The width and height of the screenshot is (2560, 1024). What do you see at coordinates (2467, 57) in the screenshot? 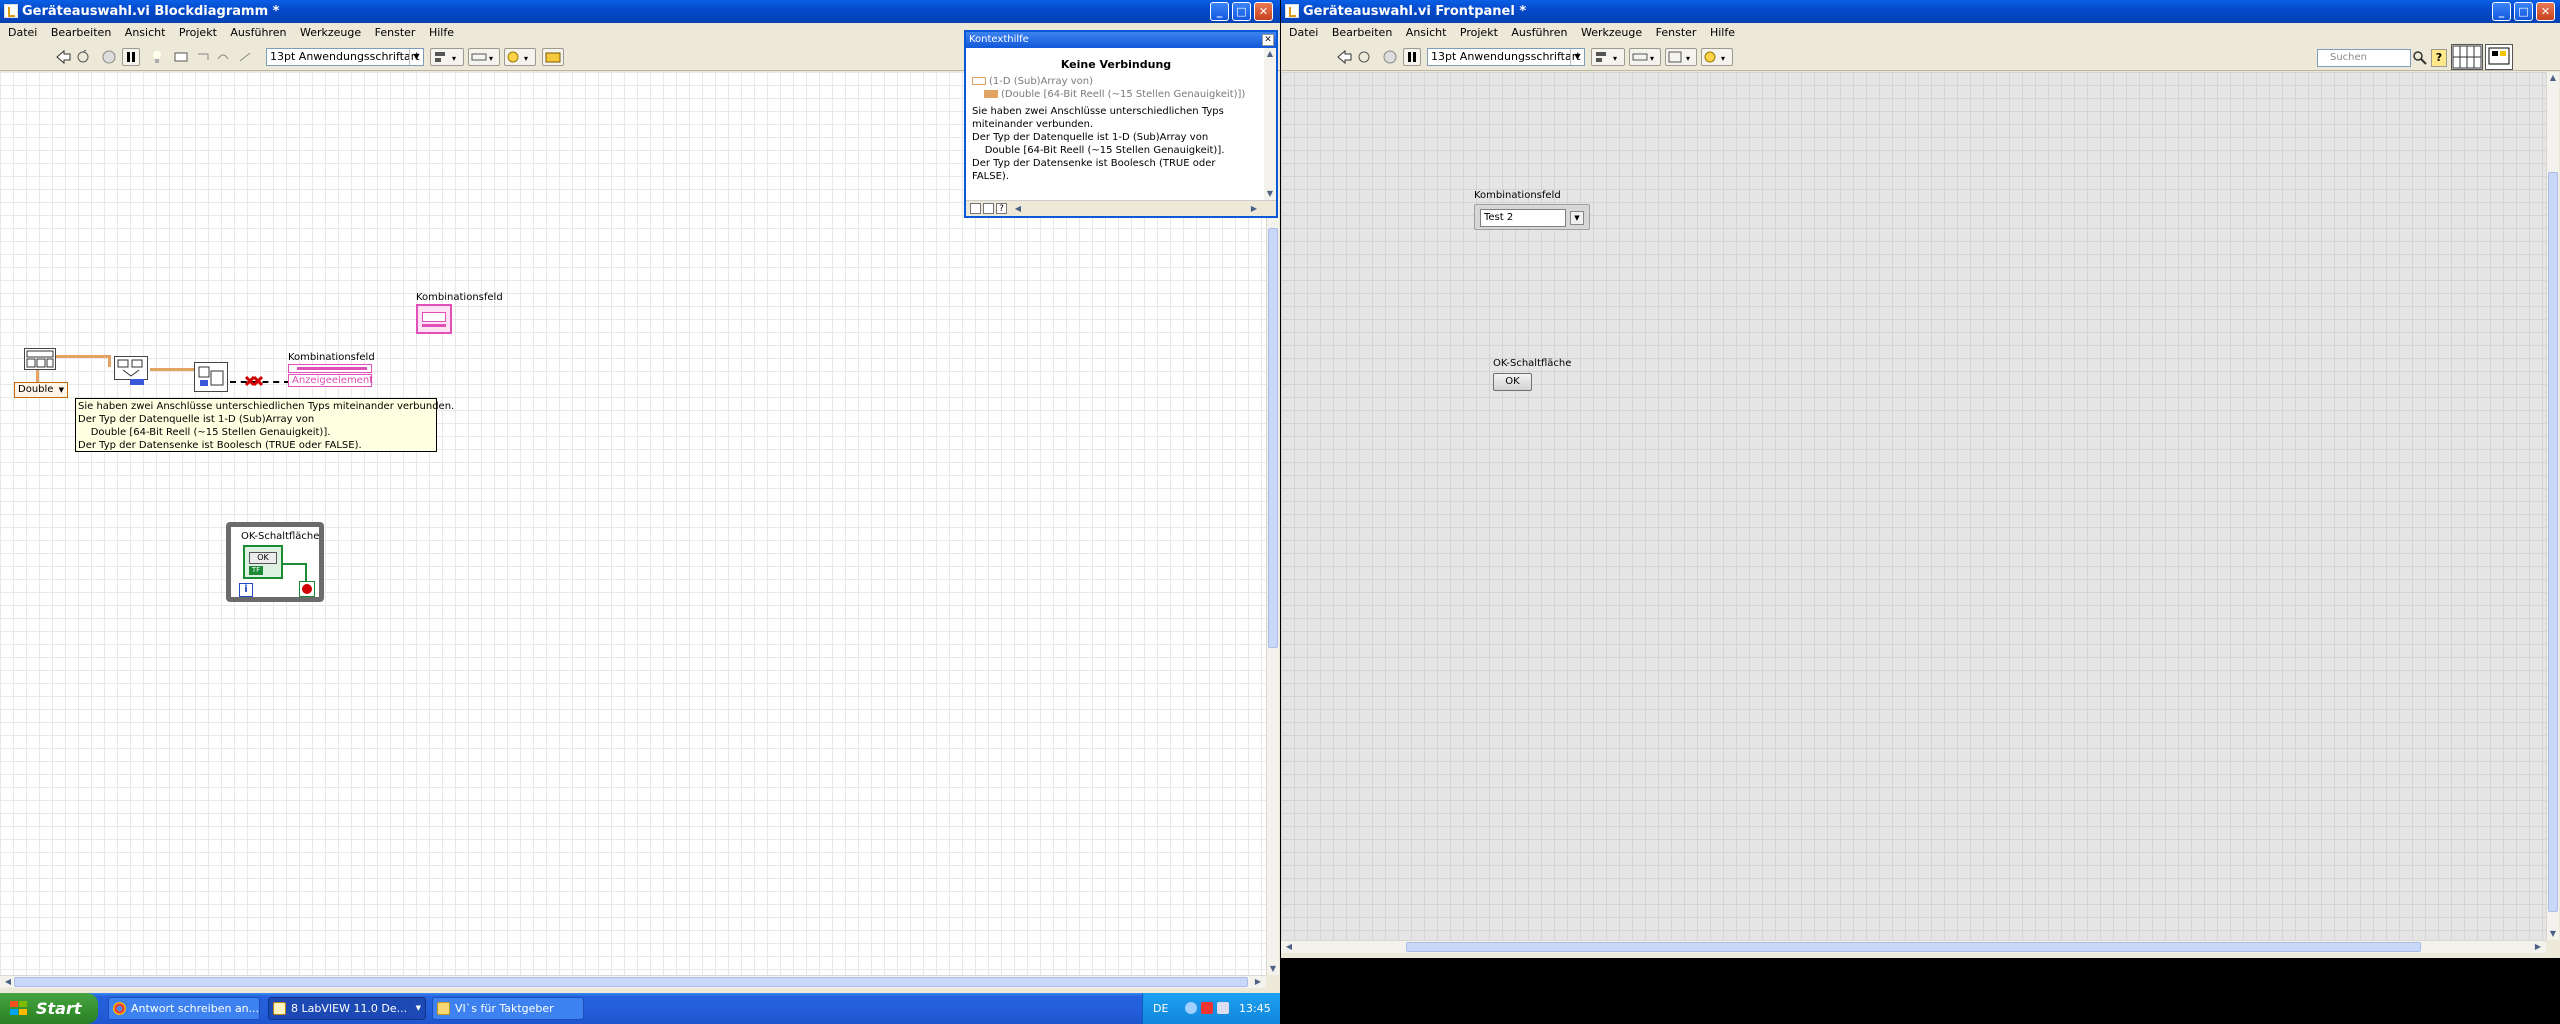
I see `connector-pane-icon` at bounding box center [2467, 57].